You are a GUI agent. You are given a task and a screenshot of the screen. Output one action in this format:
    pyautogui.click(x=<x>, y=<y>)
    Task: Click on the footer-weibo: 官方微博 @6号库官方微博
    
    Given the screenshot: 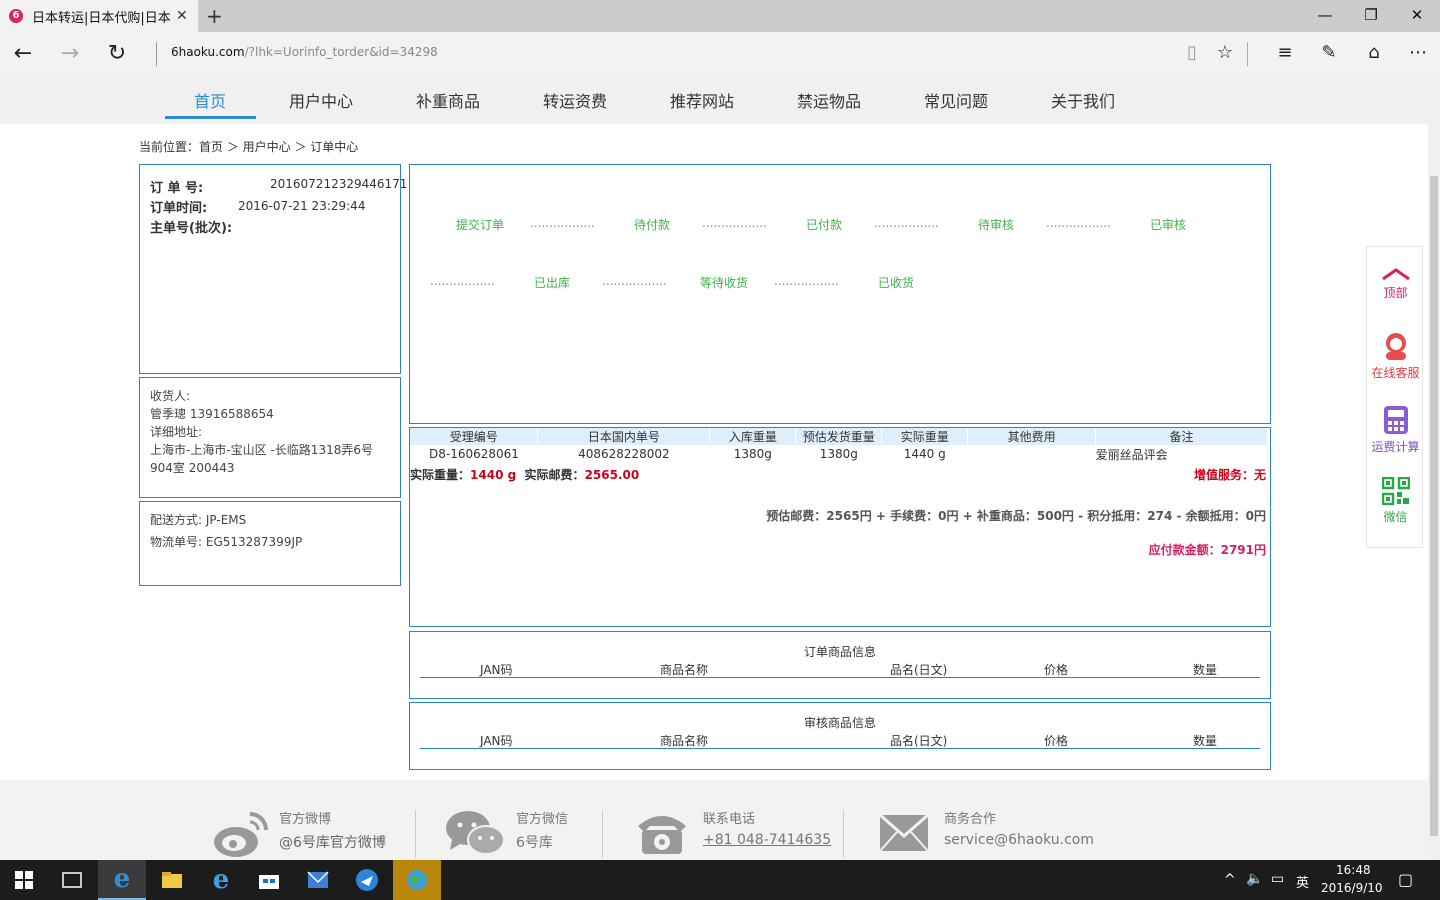 What is the action you would take?
    pyautogui.click(x=332, y=830)
    